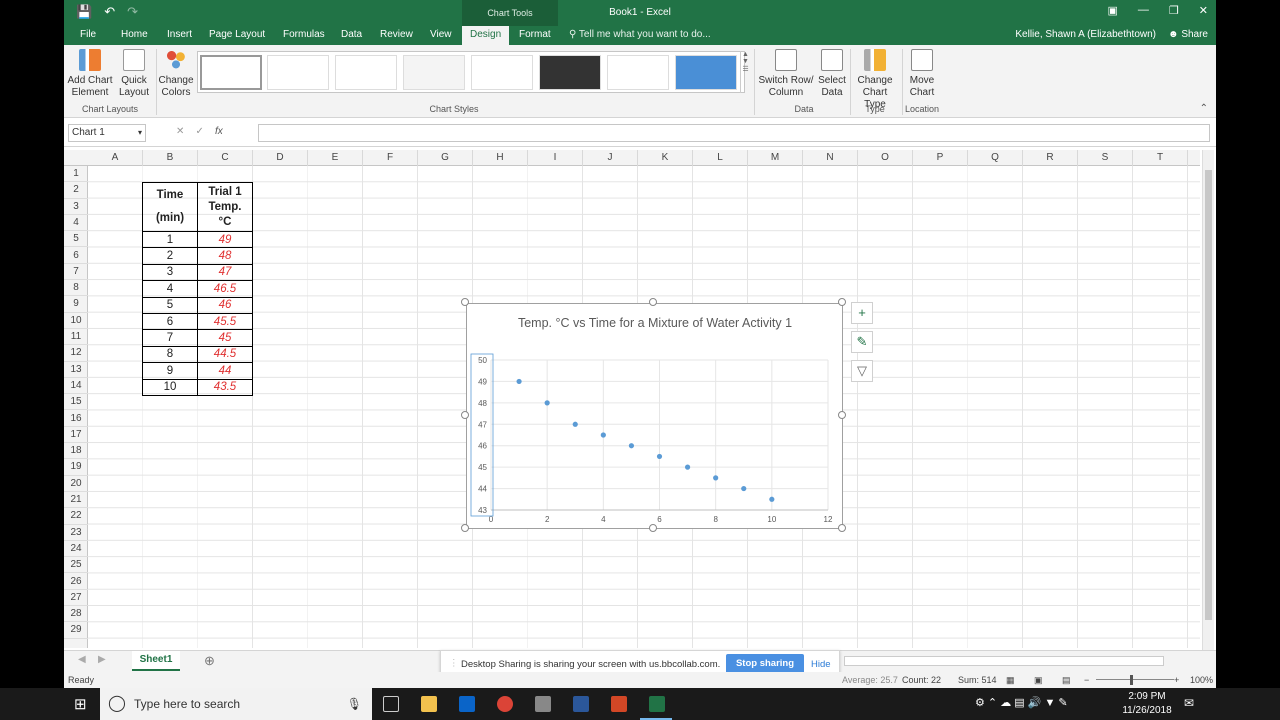 The height and width of the screenshot is (720, 1280). I want to click on time-cell: 8, so click(170, 354).